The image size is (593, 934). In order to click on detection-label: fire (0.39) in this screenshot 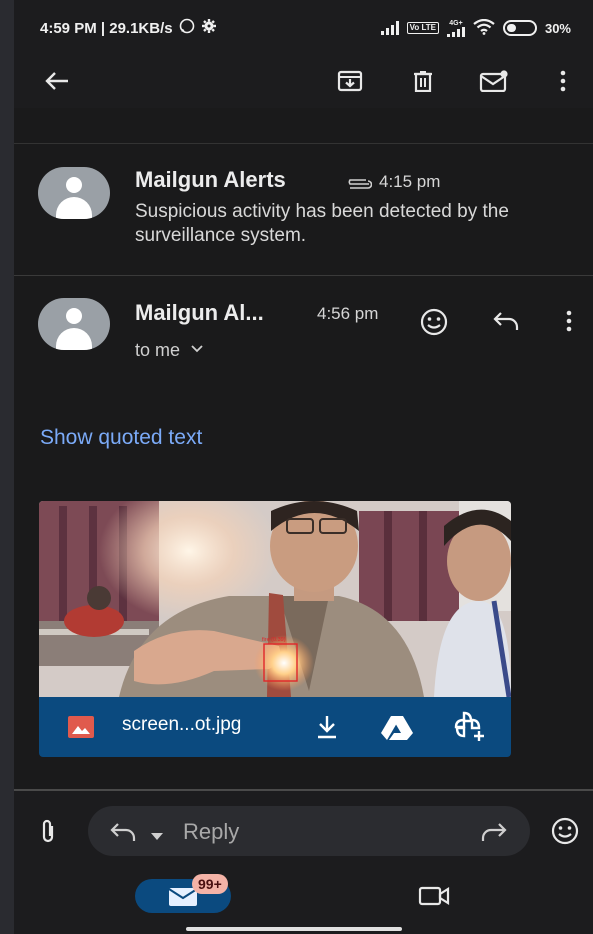, I will do `click(274, 640)`.